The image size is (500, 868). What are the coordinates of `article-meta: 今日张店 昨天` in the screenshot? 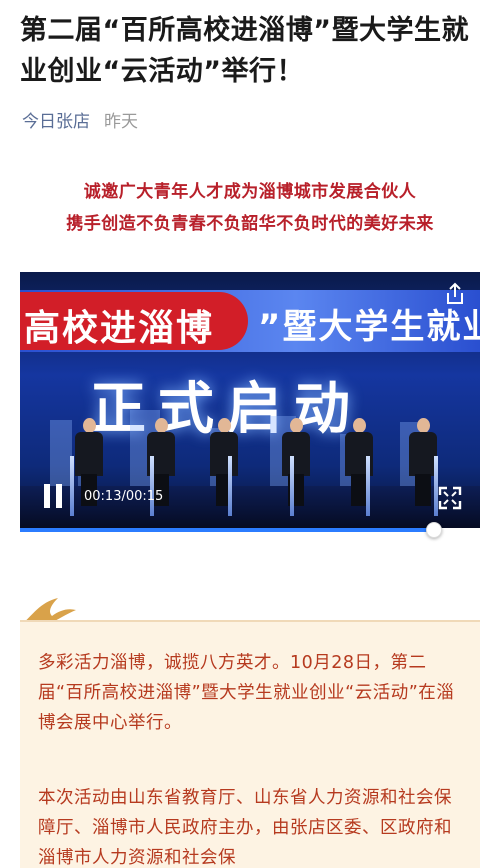 It's located at (80, 119).